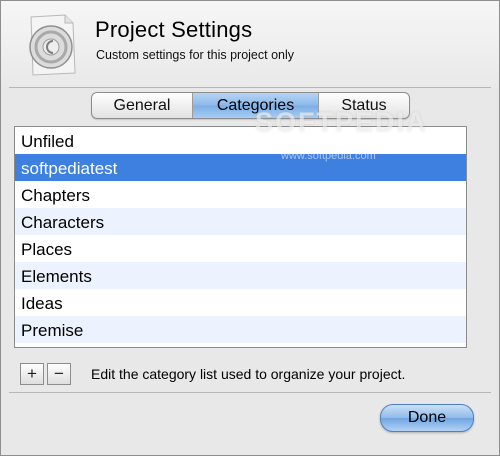 The width and height of the screenshot is (500, 456). Describe the element at coordinates (240, 194) in the screenshot. I see `list-item: Chapters` at that location.